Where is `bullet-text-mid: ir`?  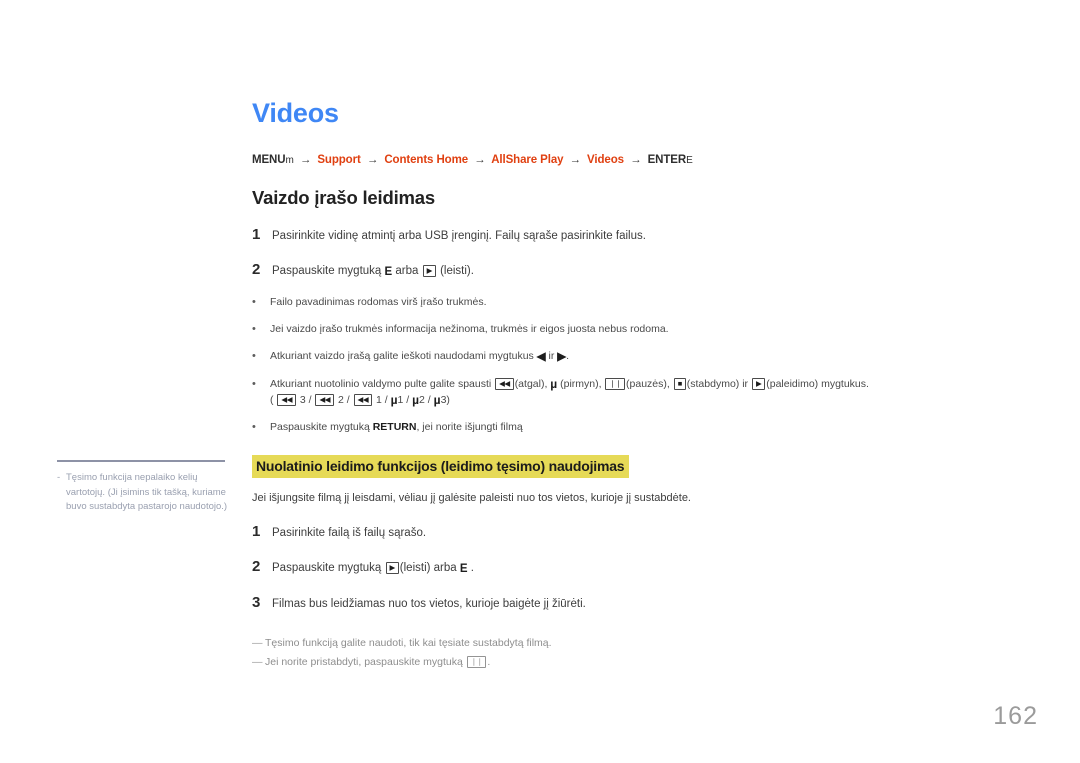 bullet-text-mid: ir is located at coordinates (551, 356).